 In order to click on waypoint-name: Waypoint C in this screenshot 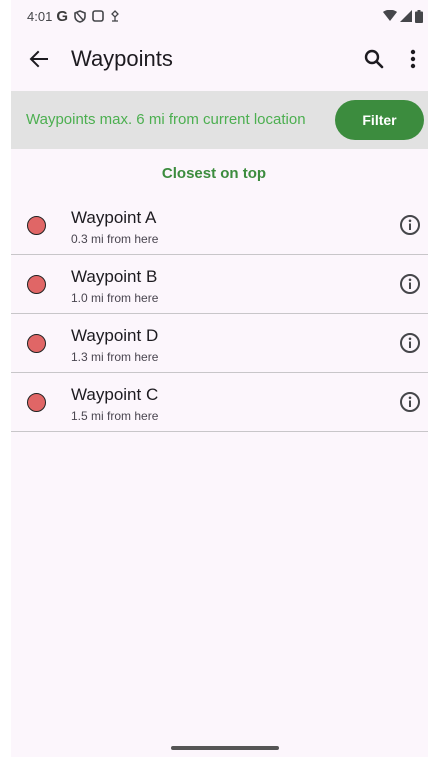, I will do `click(115, 394)`.